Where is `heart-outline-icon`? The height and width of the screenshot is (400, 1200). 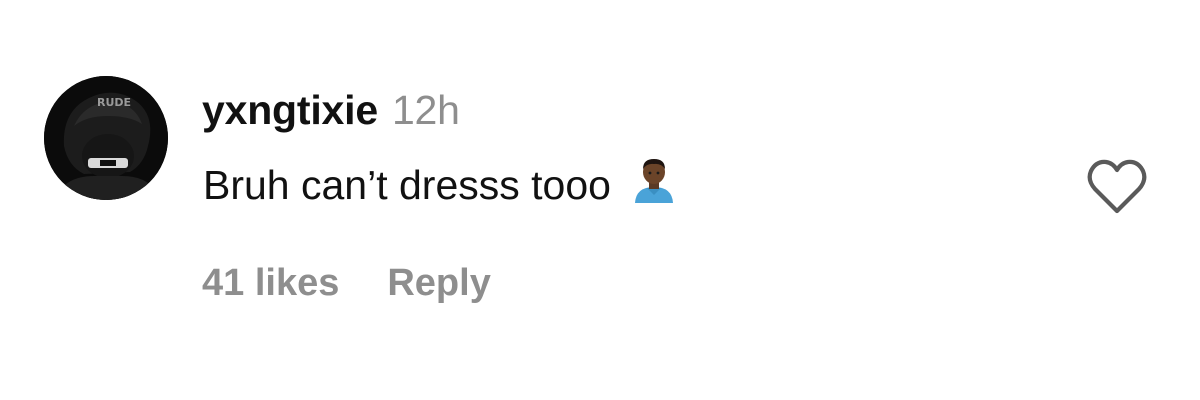 heart-outline-icon is located at coordinates (1117, 186).